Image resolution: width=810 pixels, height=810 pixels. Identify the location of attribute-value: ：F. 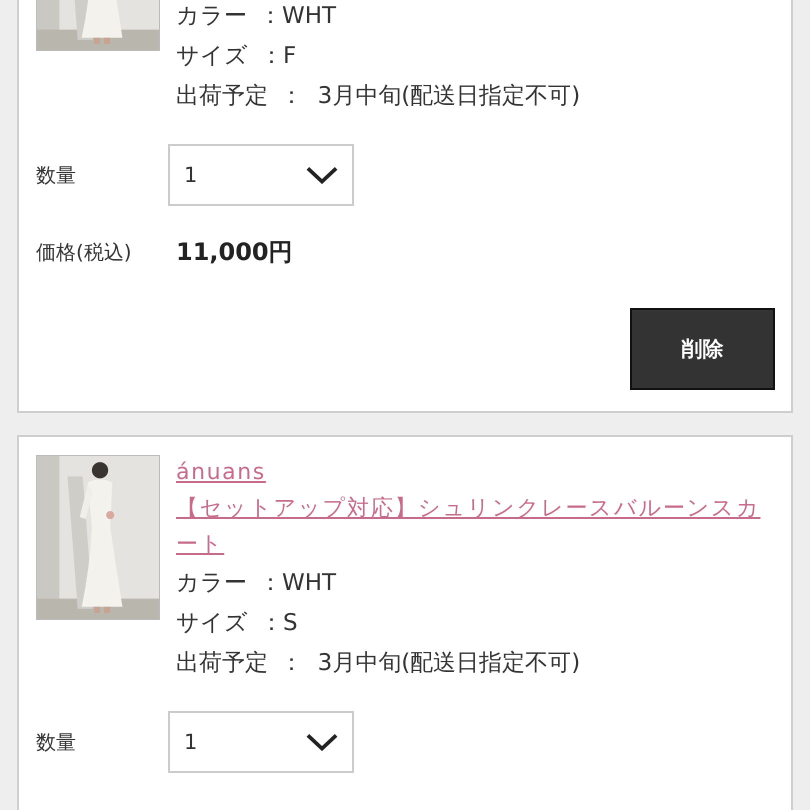
(278, 56).